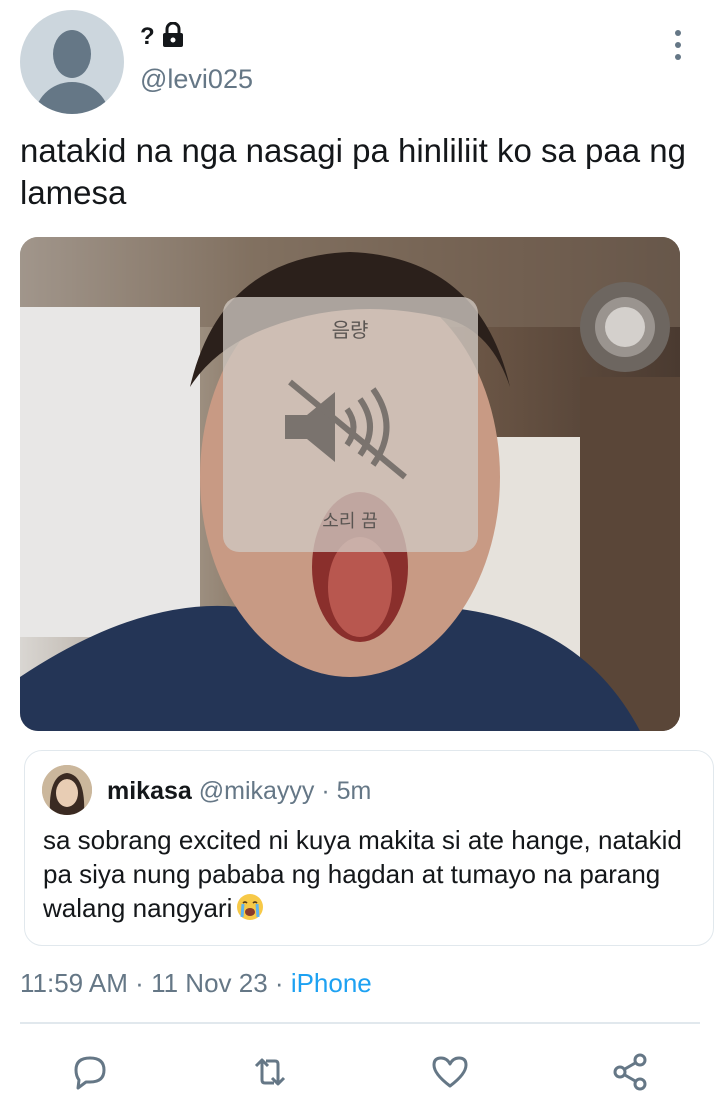 This screenshot has height=1113, width=720. I want to click on avatar-body, so click(72, 98).